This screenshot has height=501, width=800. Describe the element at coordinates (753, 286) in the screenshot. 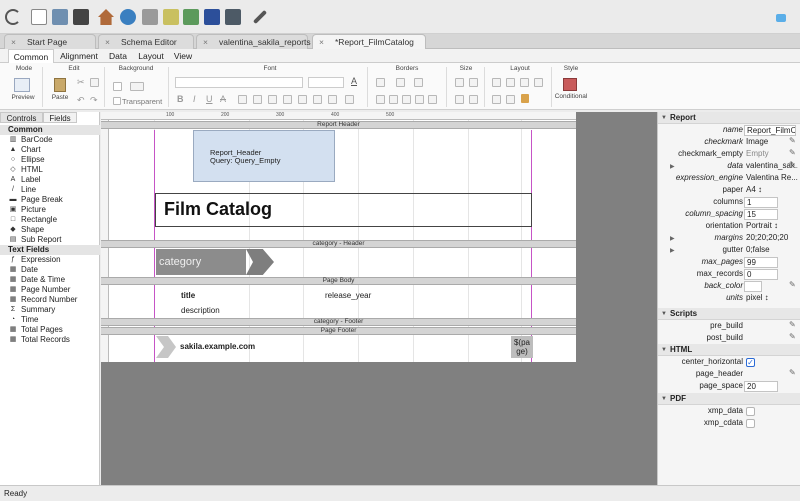

I see `prop-value-back-color` at that location.